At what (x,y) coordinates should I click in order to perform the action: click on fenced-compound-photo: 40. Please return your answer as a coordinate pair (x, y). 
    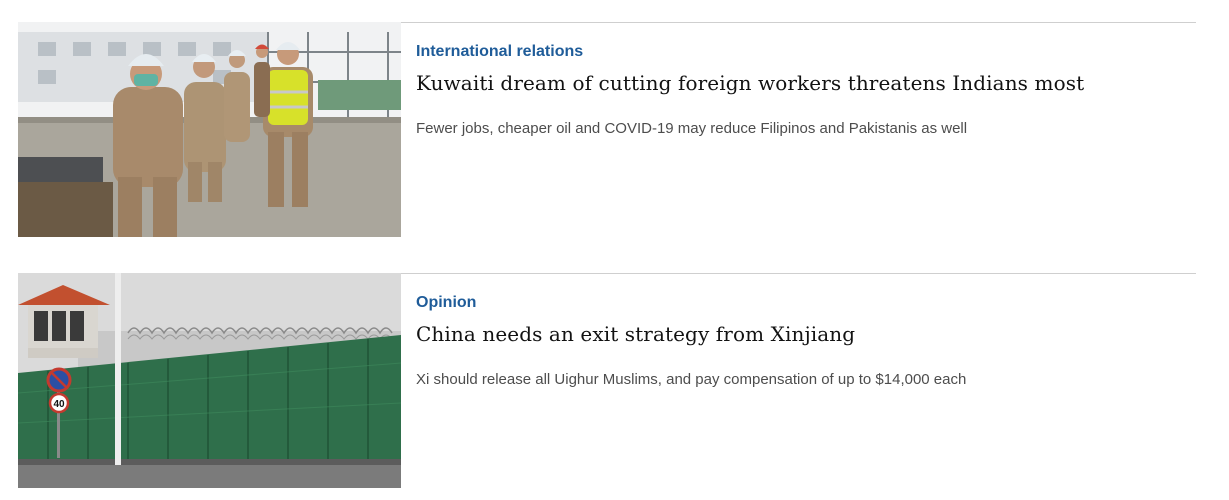
    Looking at the image, I should click on (209, 380).